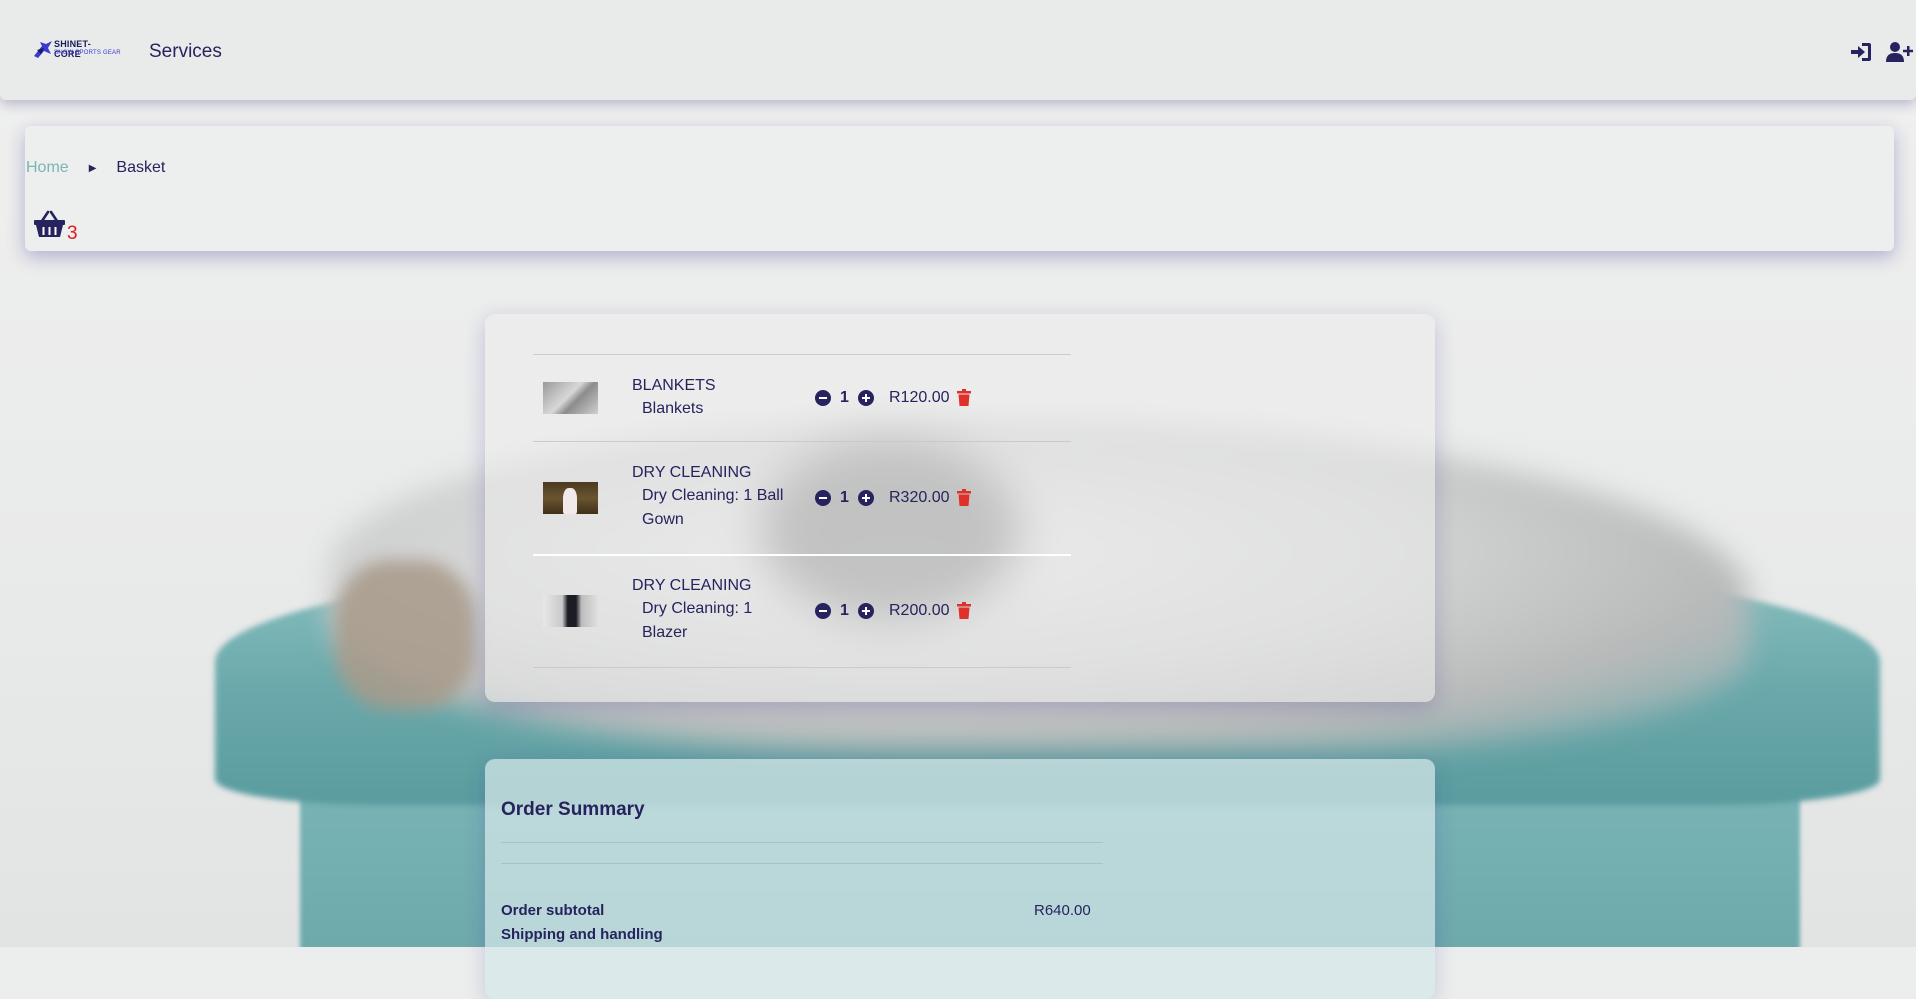 This screenshot has height=999, width=1916. Describe the element at coordinates (573, 809) in the screenshot. I see `order-summary-title: Order Summary` at that location.